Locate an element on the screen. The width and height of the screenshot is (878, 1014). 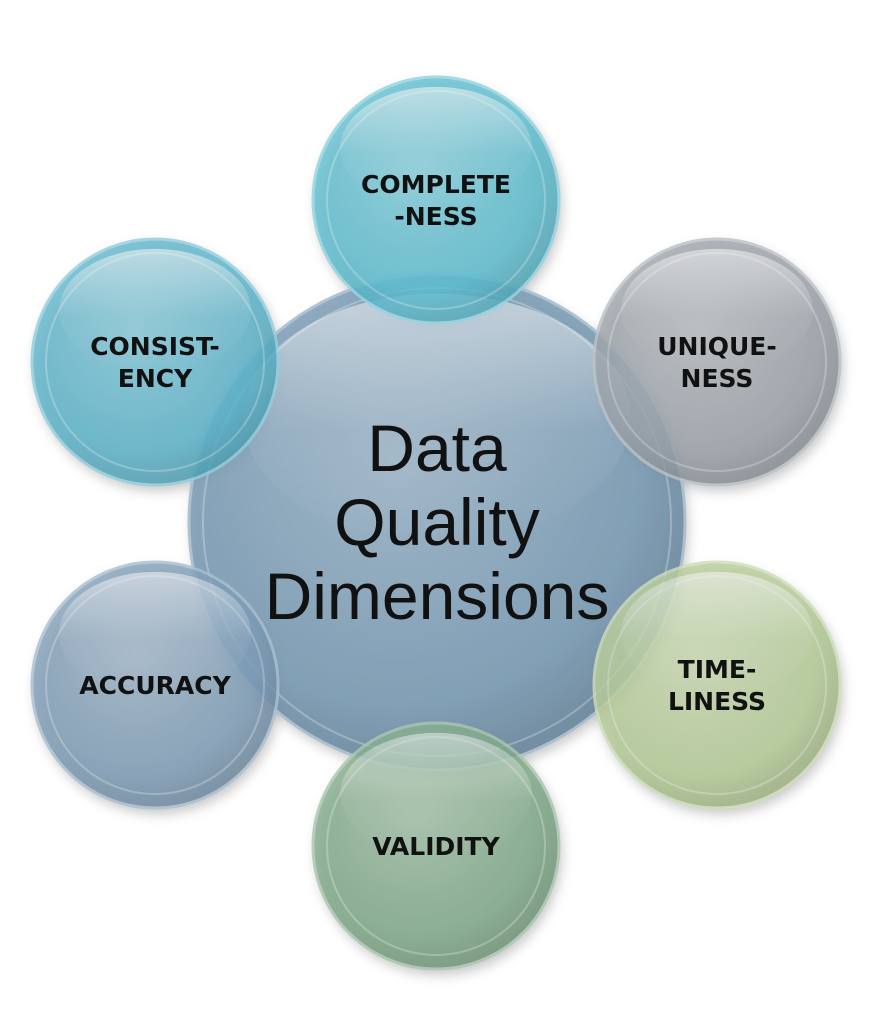
node-timeliness-label-line: LINESS is located at coordinates (717, 701).